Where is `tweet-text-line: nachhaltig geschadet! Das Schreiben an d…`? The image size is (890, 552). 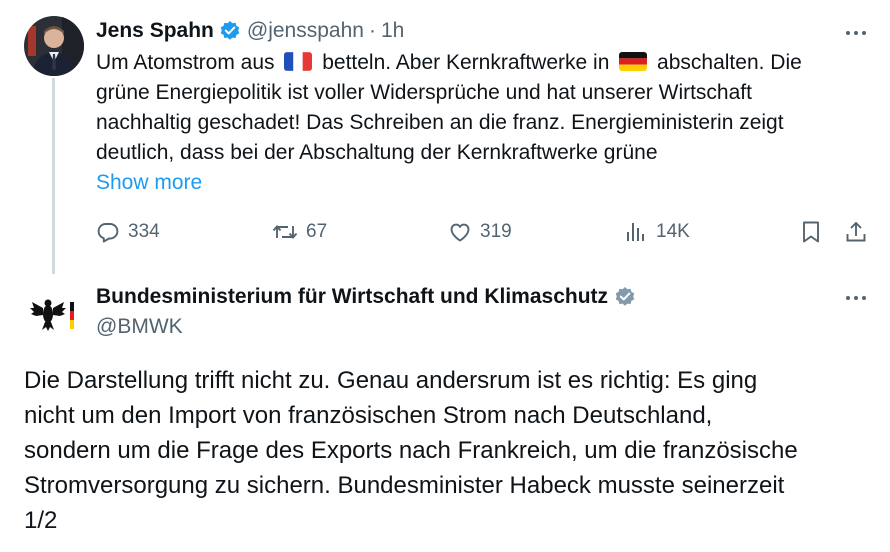 tweet-text-line: nachhaltig geschadet! Das Schreiben an d… is located at coordinates (440, 122).